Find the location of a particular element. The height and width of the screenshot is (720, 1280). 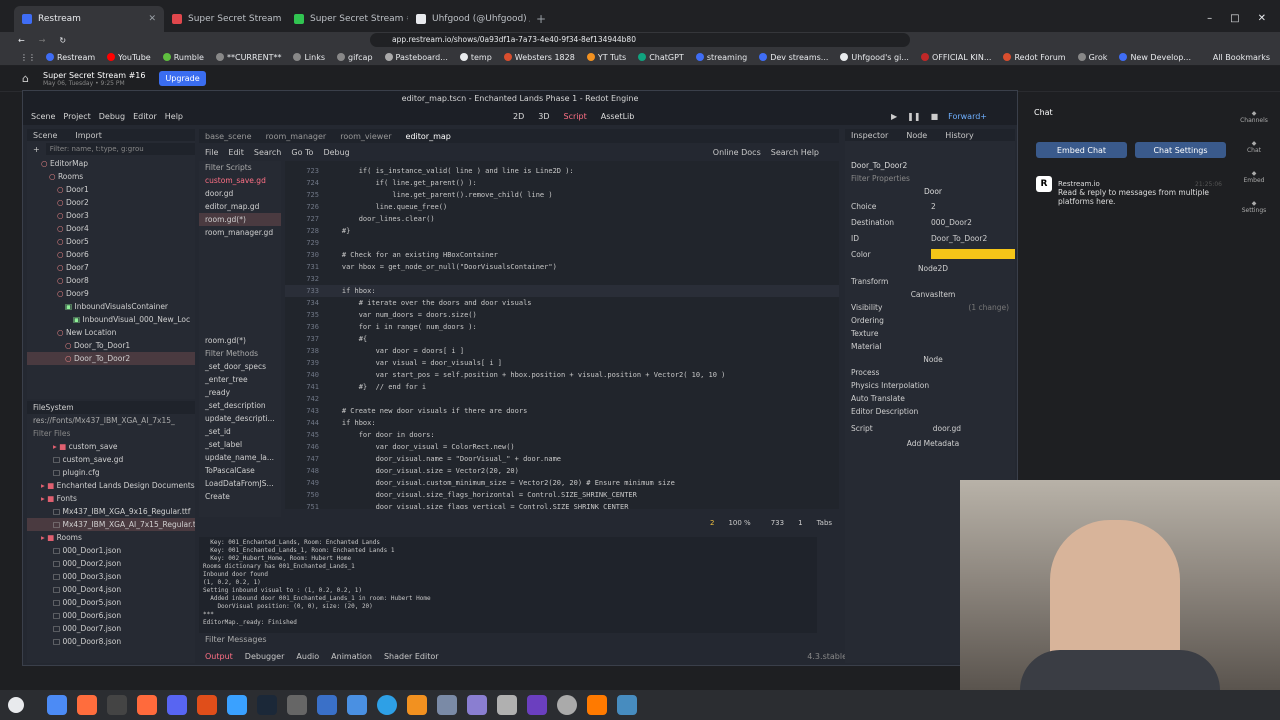

file-item: □ custom_save.gd is located at coordinates (111, 459).